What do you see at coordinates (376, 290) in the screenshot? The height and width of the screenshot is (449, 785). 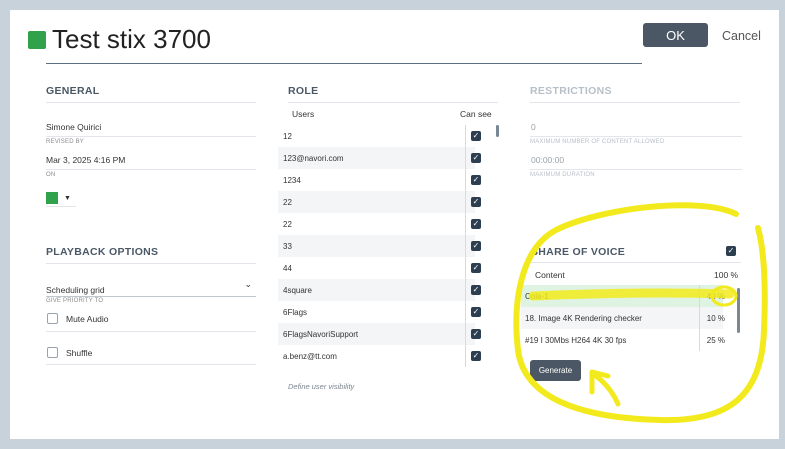 I see `user-row: 4square` at bounding box center [376, 290].